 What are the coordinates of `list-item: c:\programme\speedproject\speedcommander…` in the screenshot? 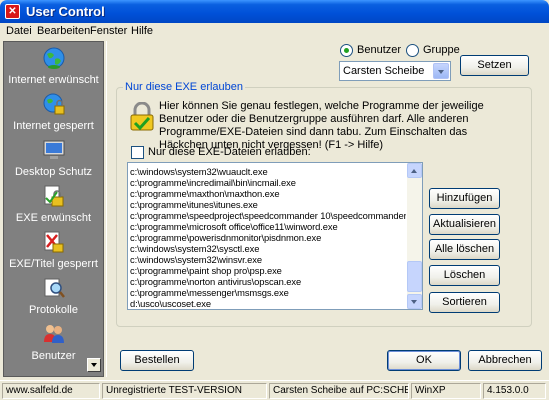 It's located at (268, 215).